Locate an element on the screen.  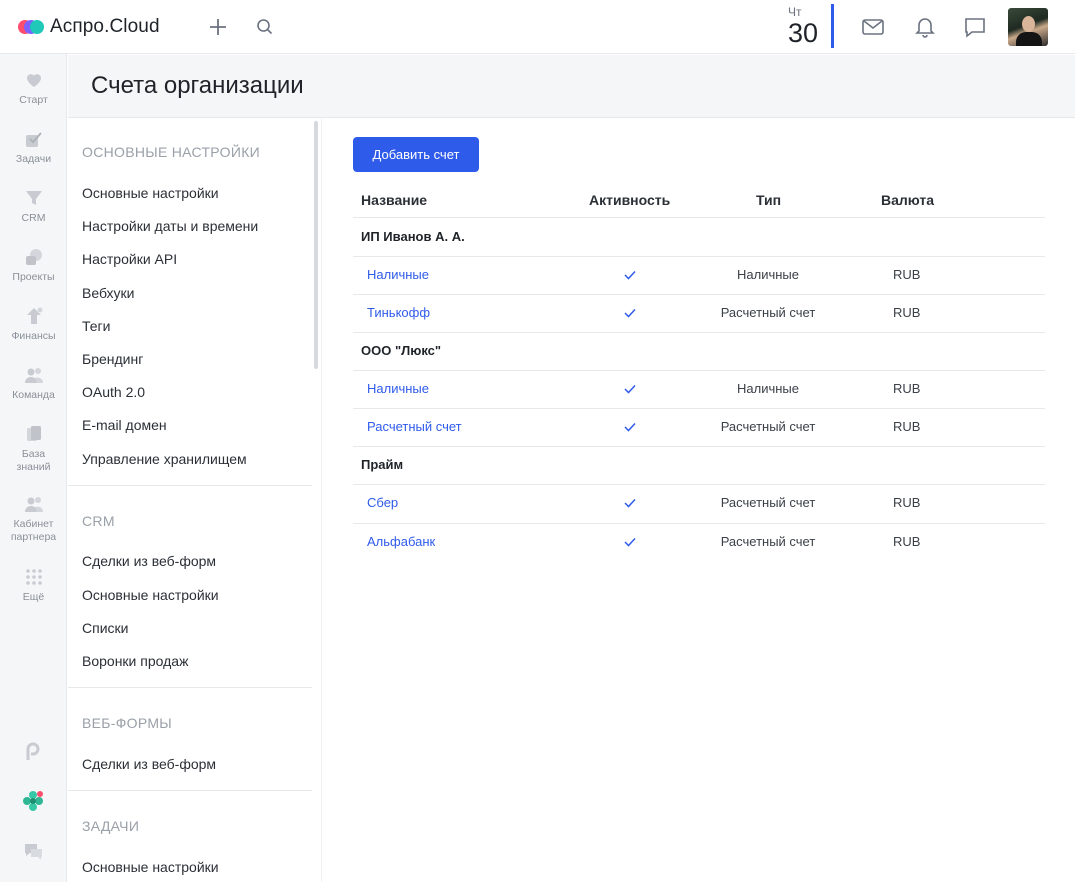
brand-name: Аспро.Cloud is located at coordinates (105, 26).